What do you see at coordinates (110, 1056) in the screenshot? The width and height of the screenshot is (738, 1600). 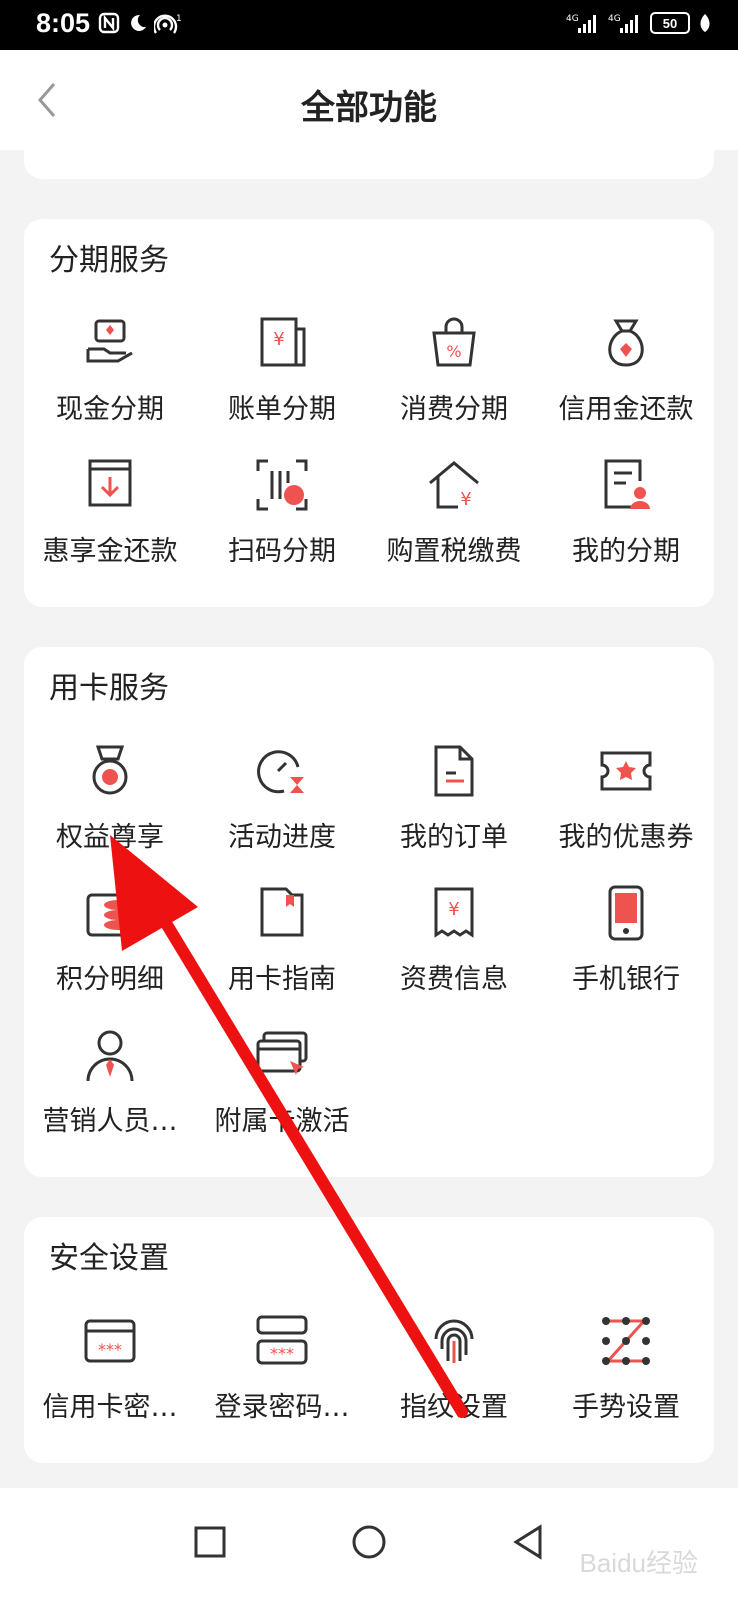 I see `salesperson-icon` at bounding box center [110, 1056].